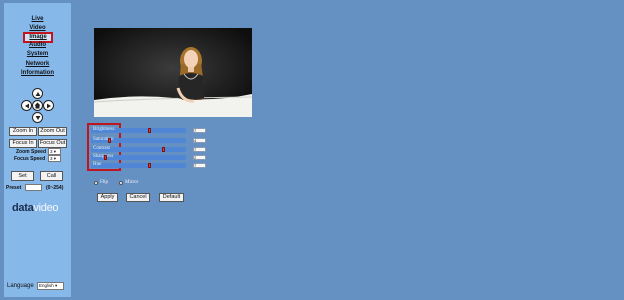  What do you see at coordinates (138, 157) in the screenshot?
I see `sharpness-slider: Sharpness` at bounding box center [138, 157].